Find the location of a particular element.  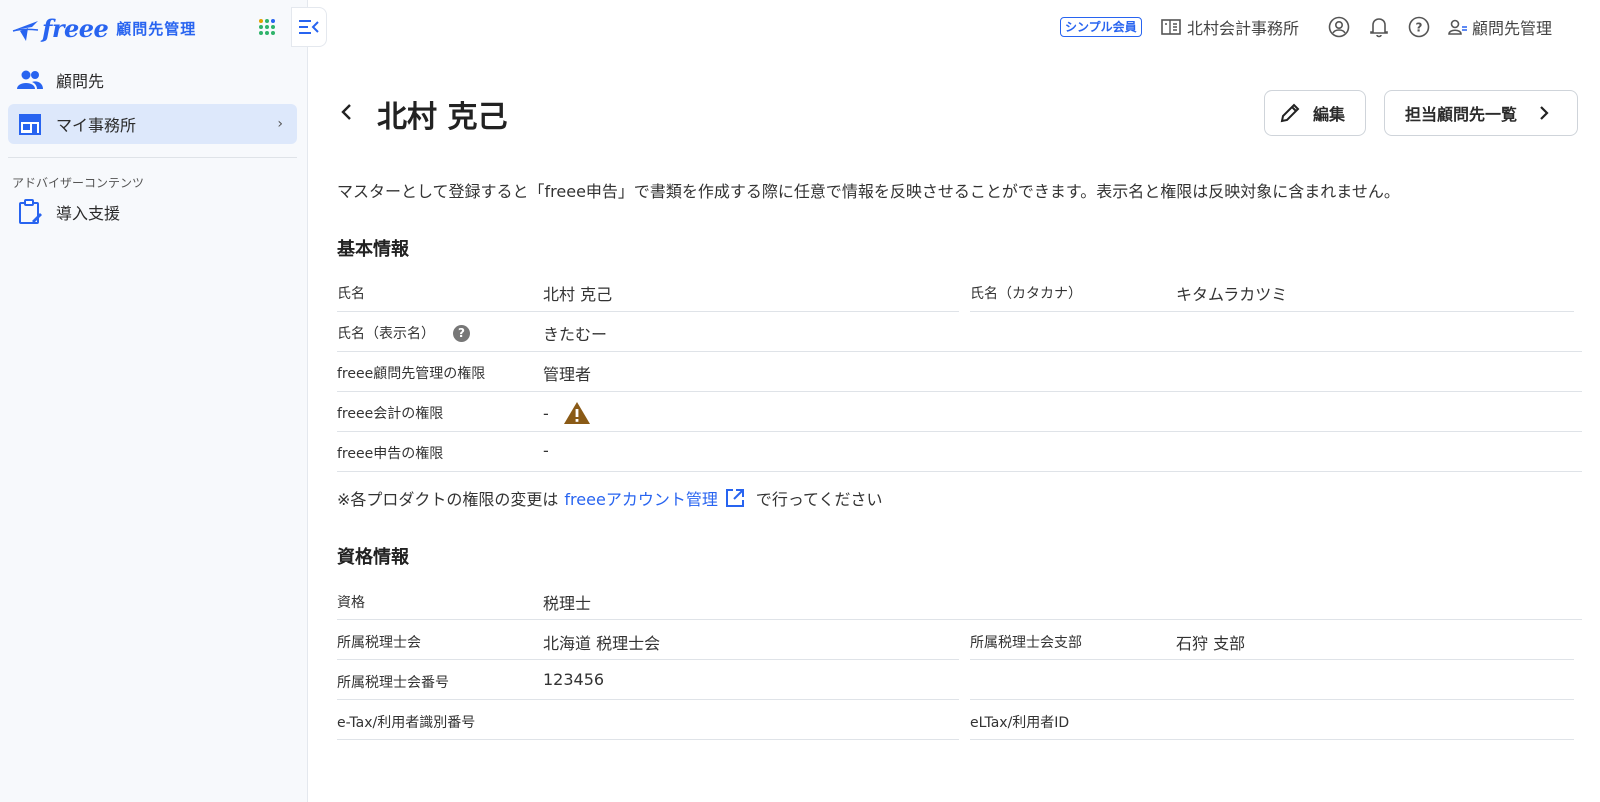

office-switcher: 北村会計事務所 is located at coordinates (1230, 27).